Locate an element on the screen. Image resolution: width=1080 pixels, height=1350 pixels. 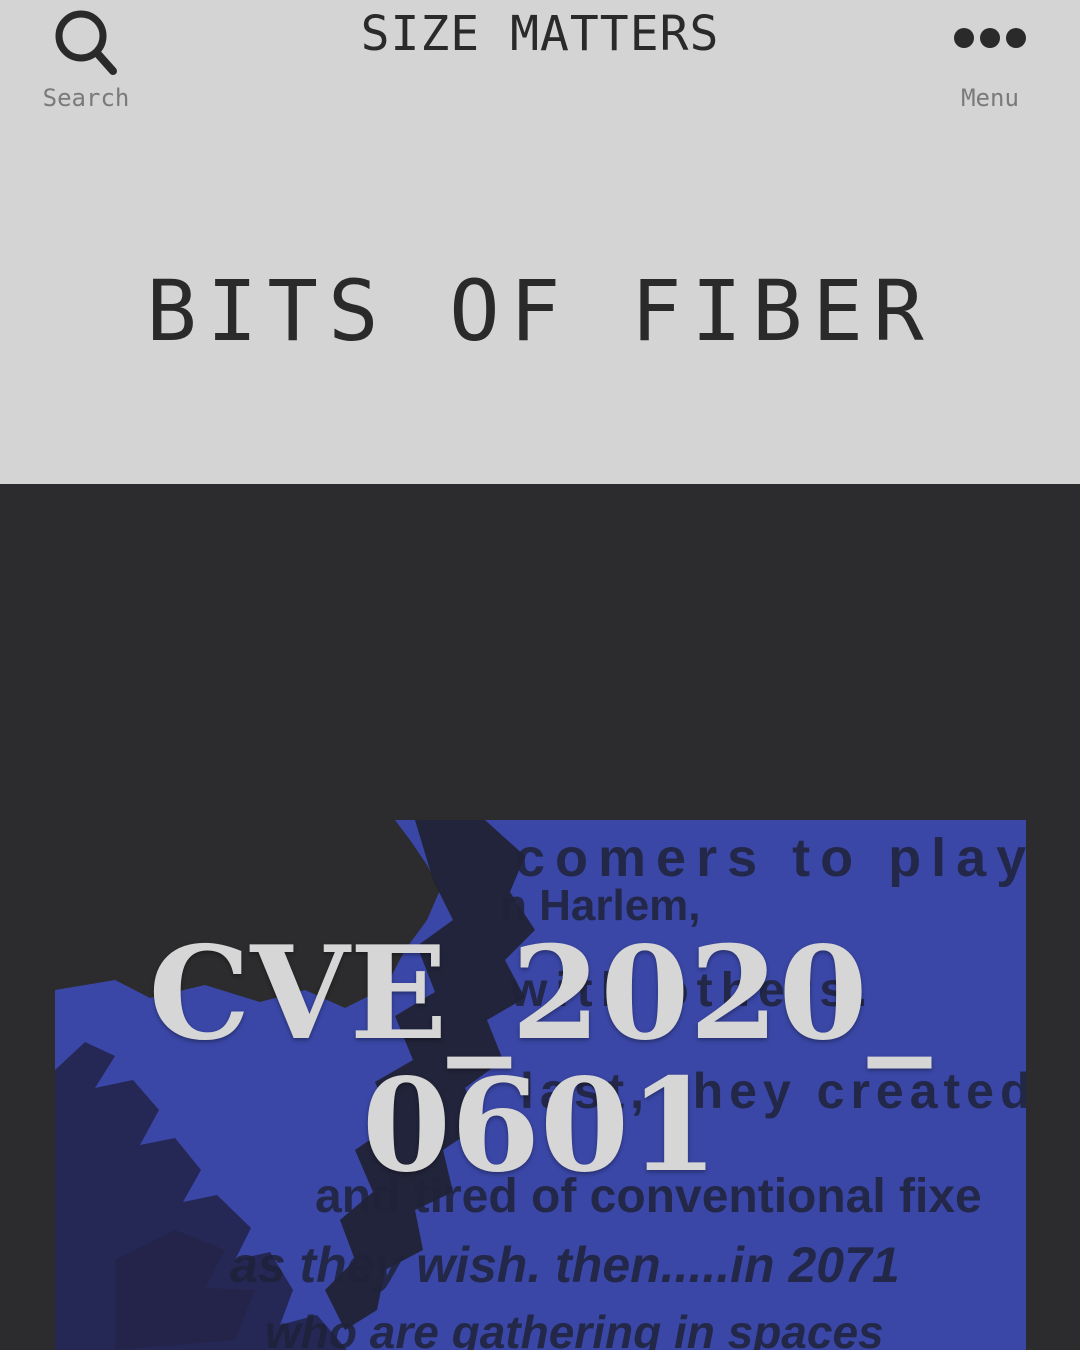
search-label: Search is located at coordinates (86, 98).